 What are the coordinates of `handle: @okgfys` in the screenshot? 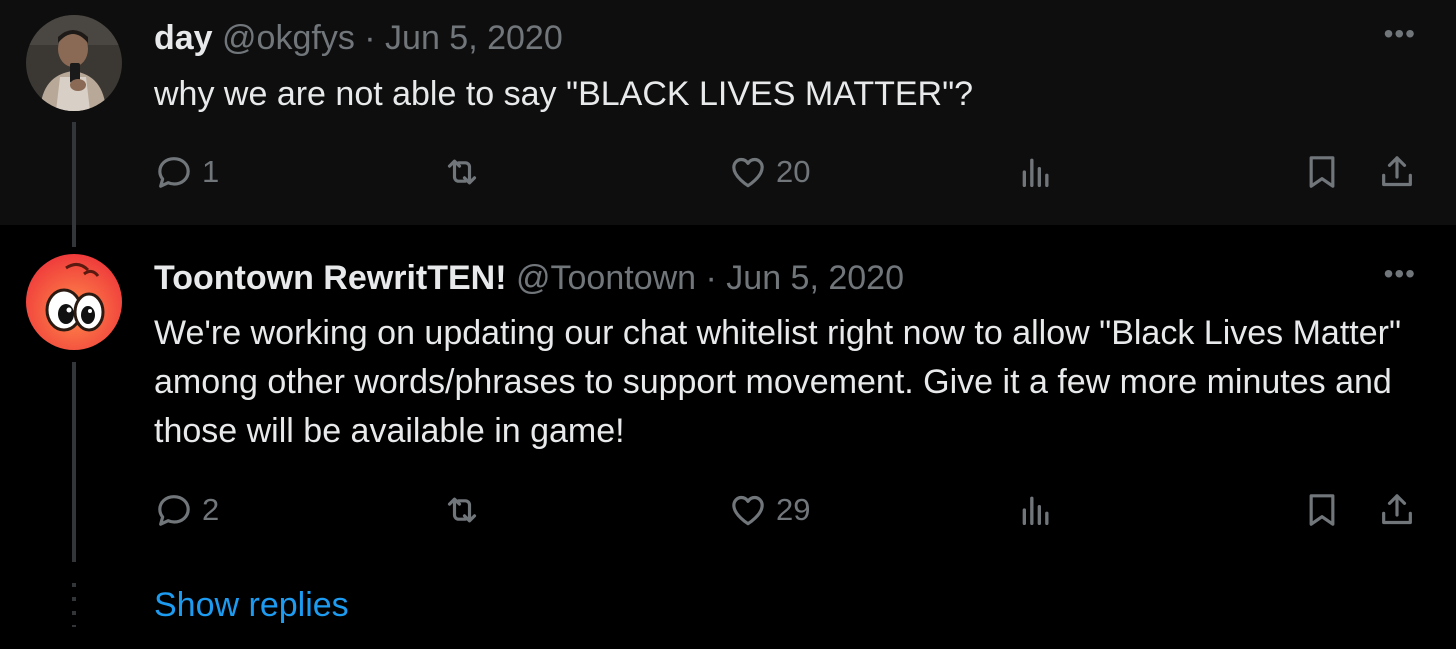 It's located at (288, 38).